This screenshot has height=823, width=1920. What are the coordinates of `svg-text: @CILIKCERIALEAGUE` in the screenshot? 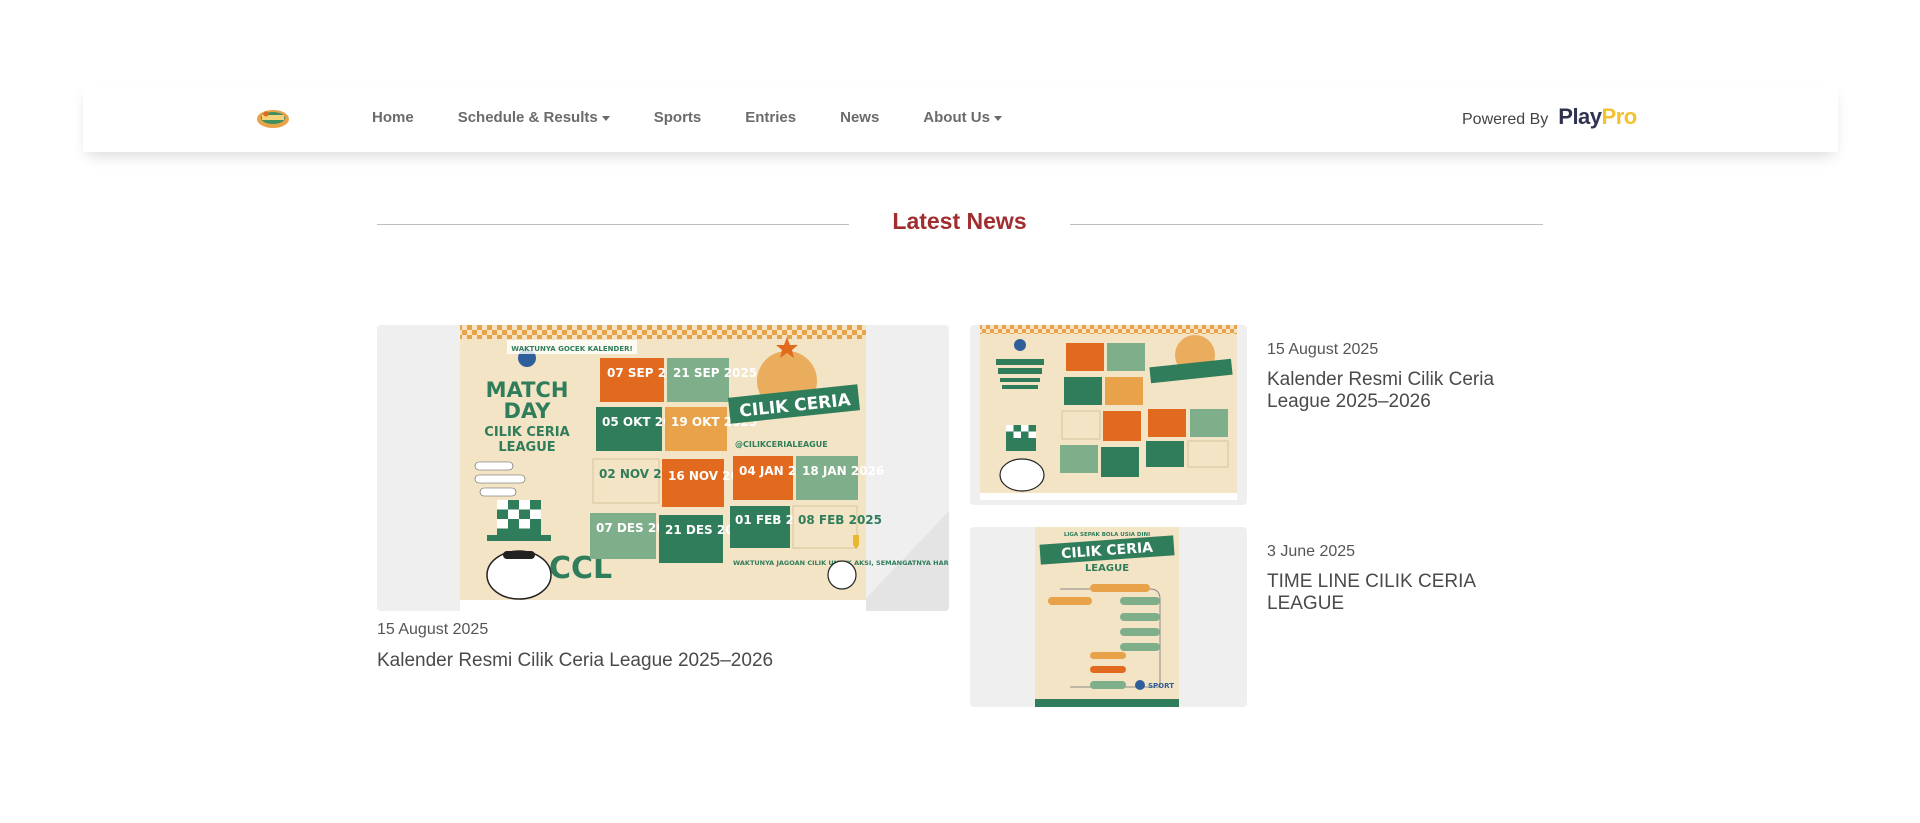 It's located at (781, 444).